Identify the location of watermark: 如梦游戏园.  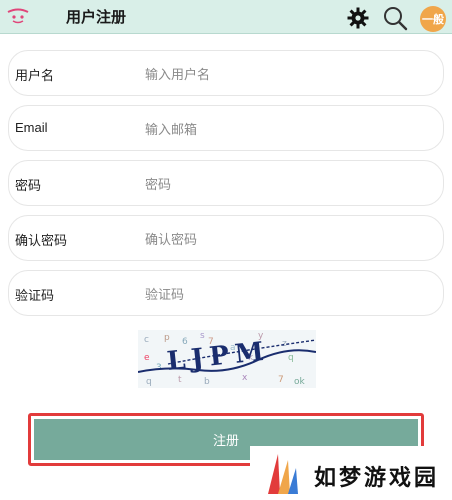
(351, 473).